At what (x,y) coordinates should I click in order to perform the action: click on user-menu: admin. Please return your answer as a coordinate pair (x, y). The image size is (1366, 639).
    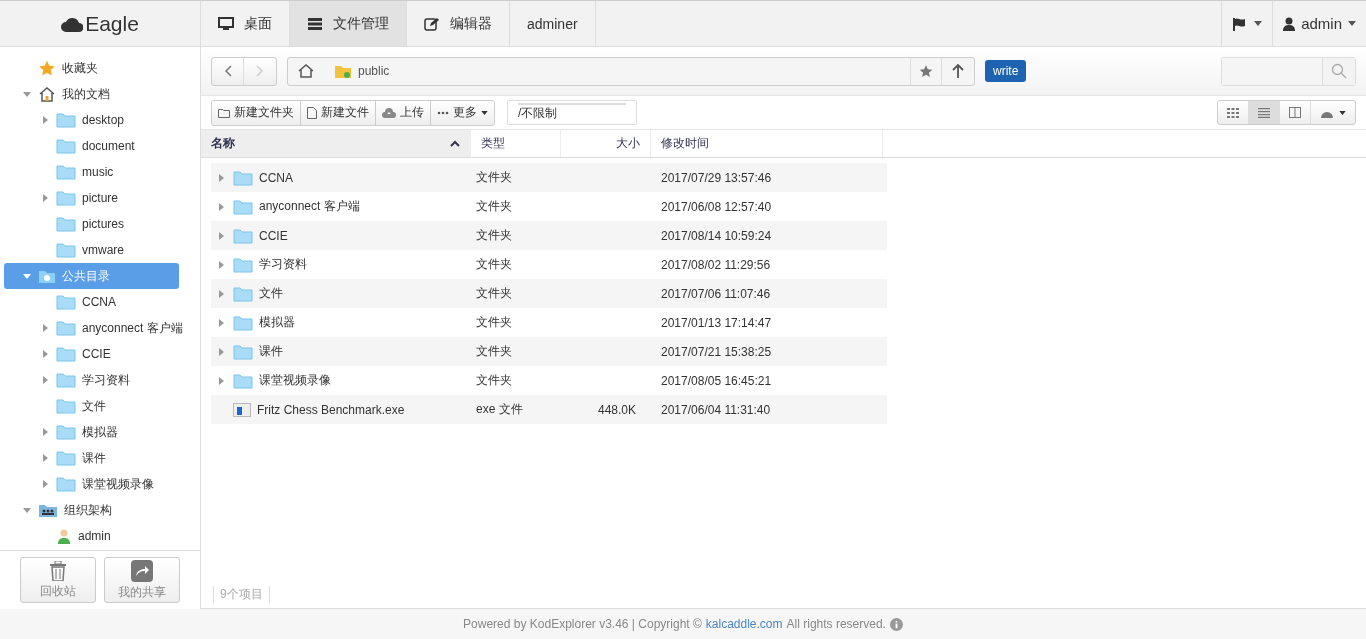
    Looking at the image, I should click on (1319, 23).